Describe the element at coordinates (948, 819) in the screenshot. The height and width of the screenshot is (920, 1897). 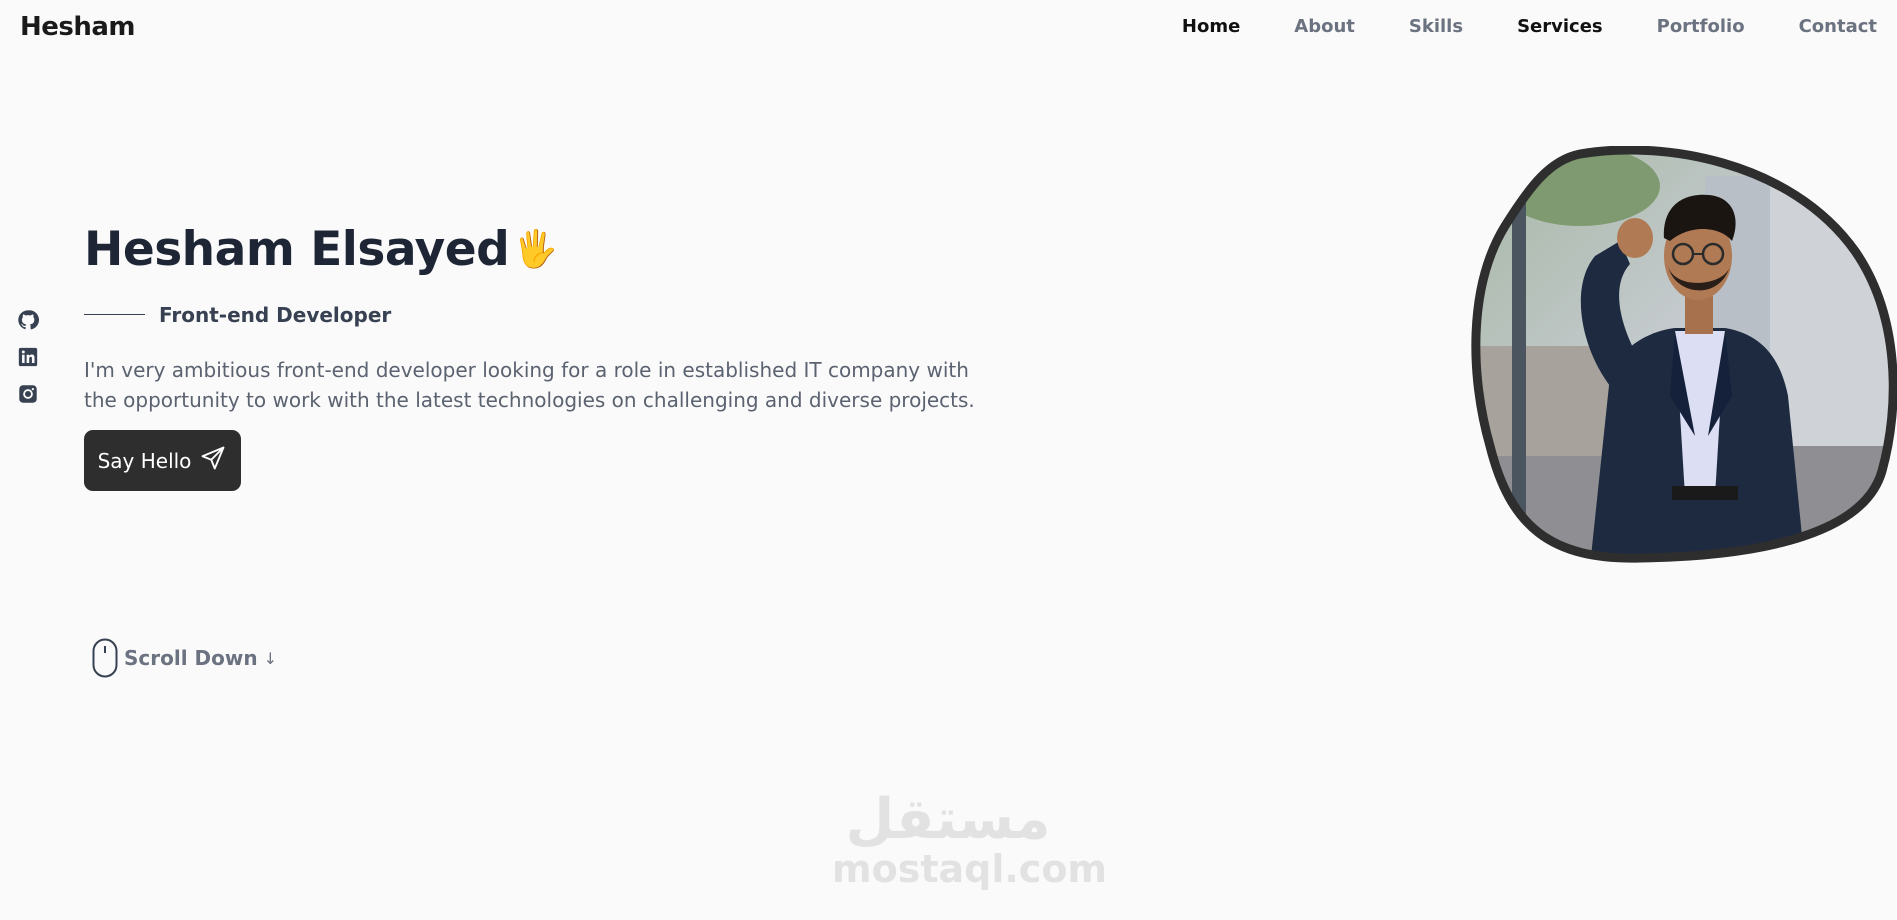
I see `watermark-arabic: مستقل` at that location.